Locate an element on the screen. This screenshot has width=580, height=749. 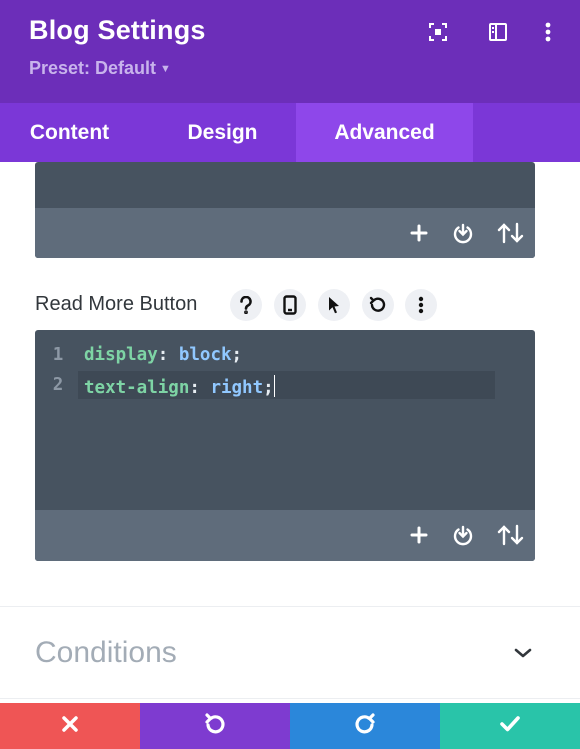
preset-selector: Preset: Default ▼ is located at coordinates (100, 68).